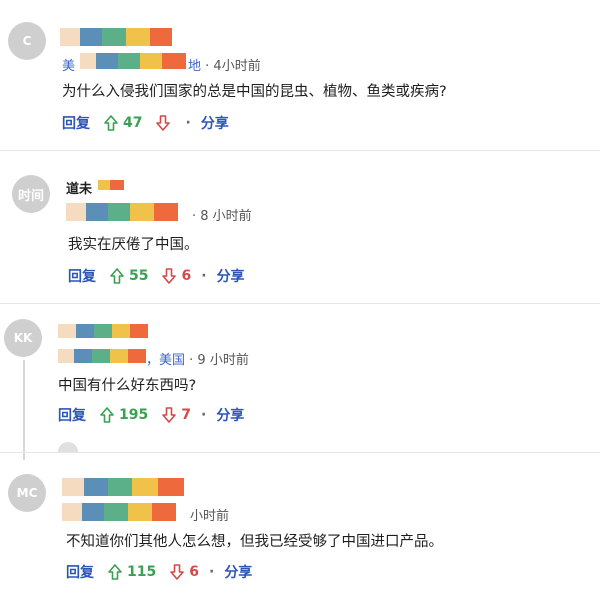  I want to click on comment-meta: 美, so click(68, 64).